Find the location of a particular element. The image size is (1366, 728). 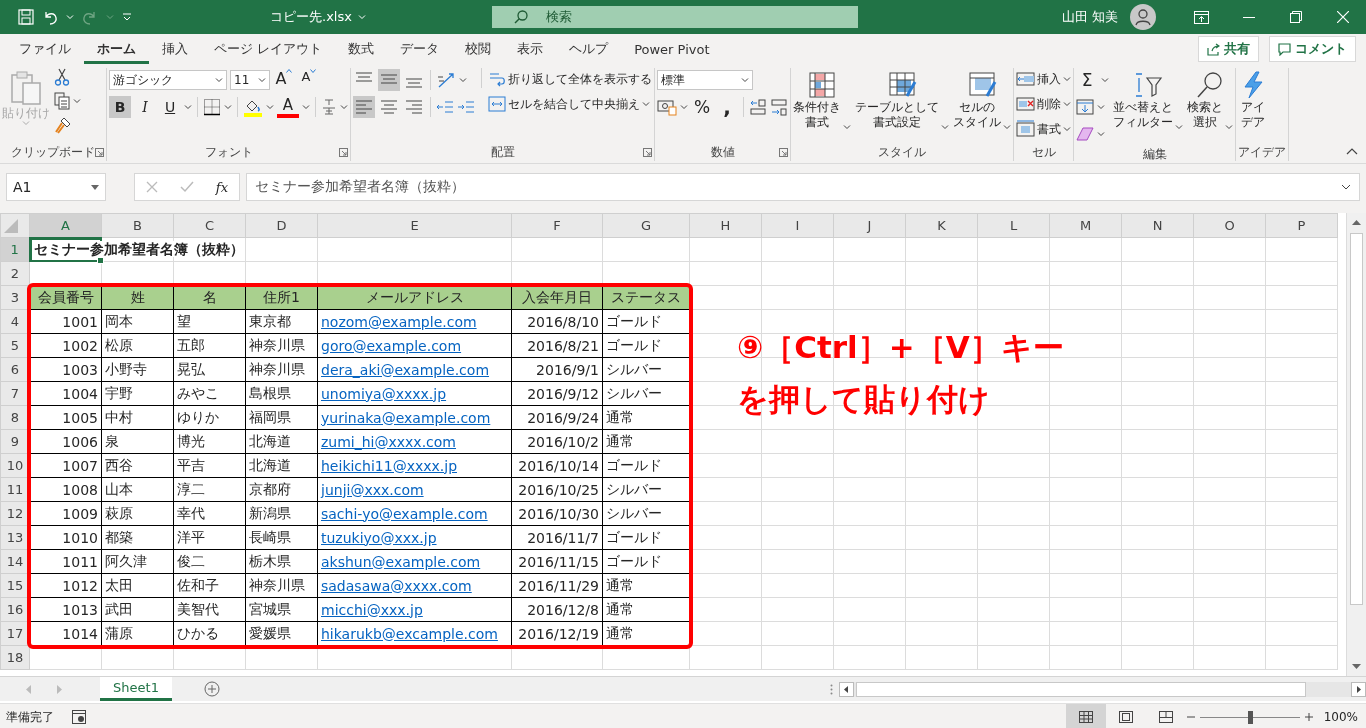

column-header: I is located at coordinates (797, 225).